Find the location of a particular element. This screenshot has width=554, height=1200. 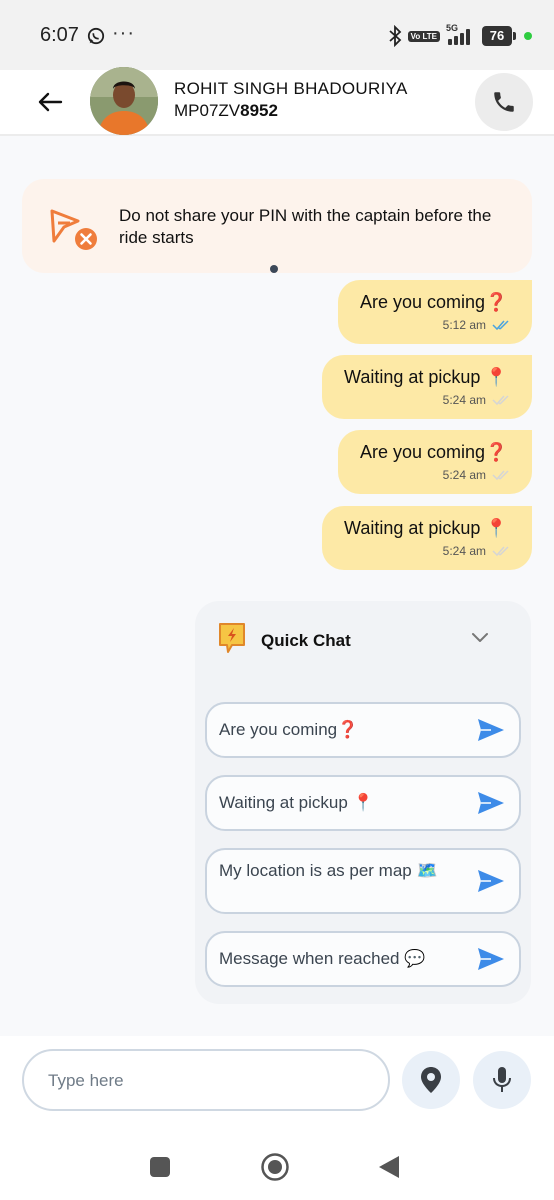

share-location-button is located at coordinates (431, 1080).